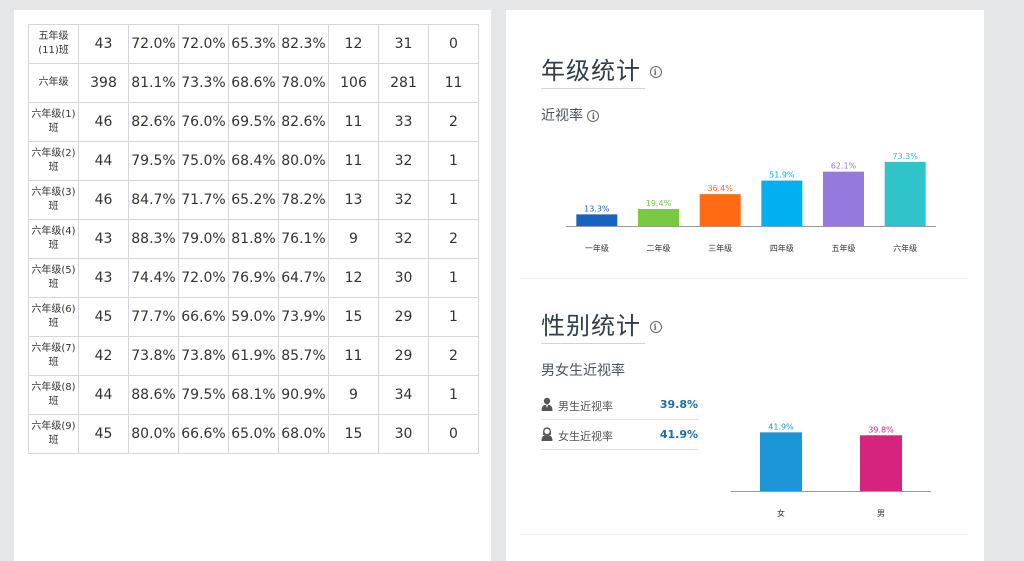 This screenshot has height=561, width=1024. I want to click on class-name-cell: 六年级(6) 班, so click(53, 317).